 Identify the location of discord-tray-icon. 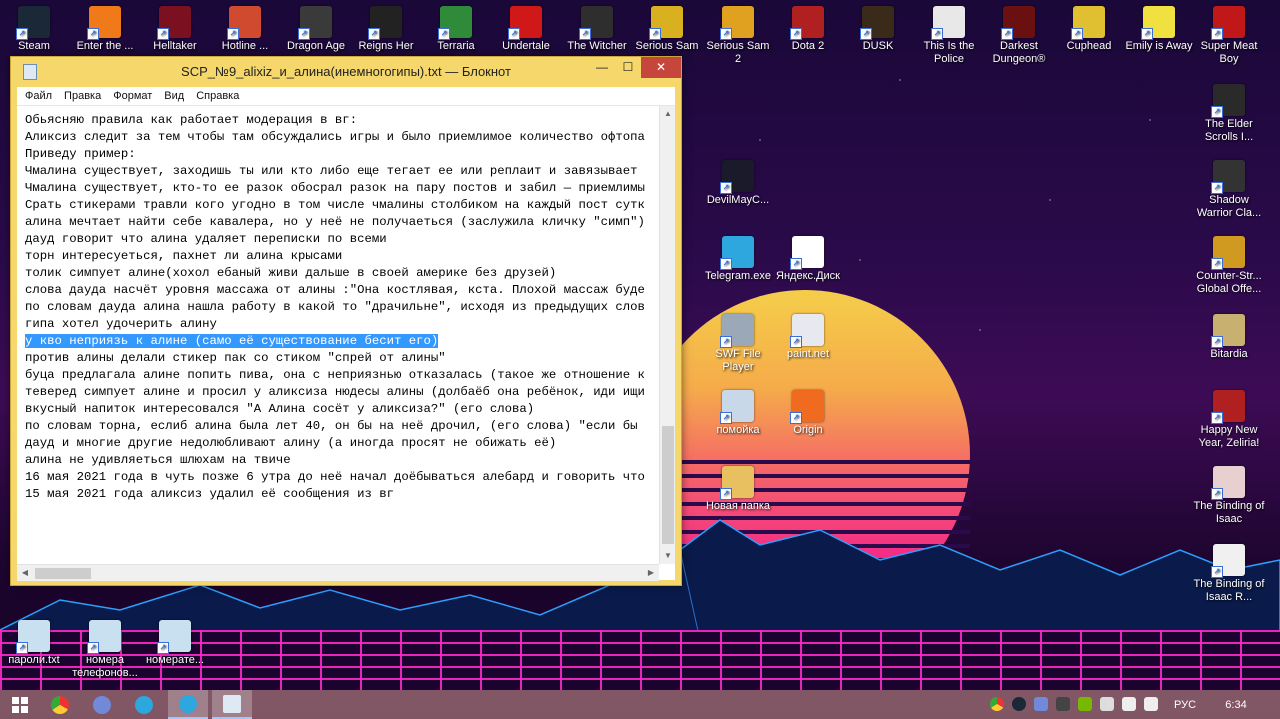
(1041, 704).